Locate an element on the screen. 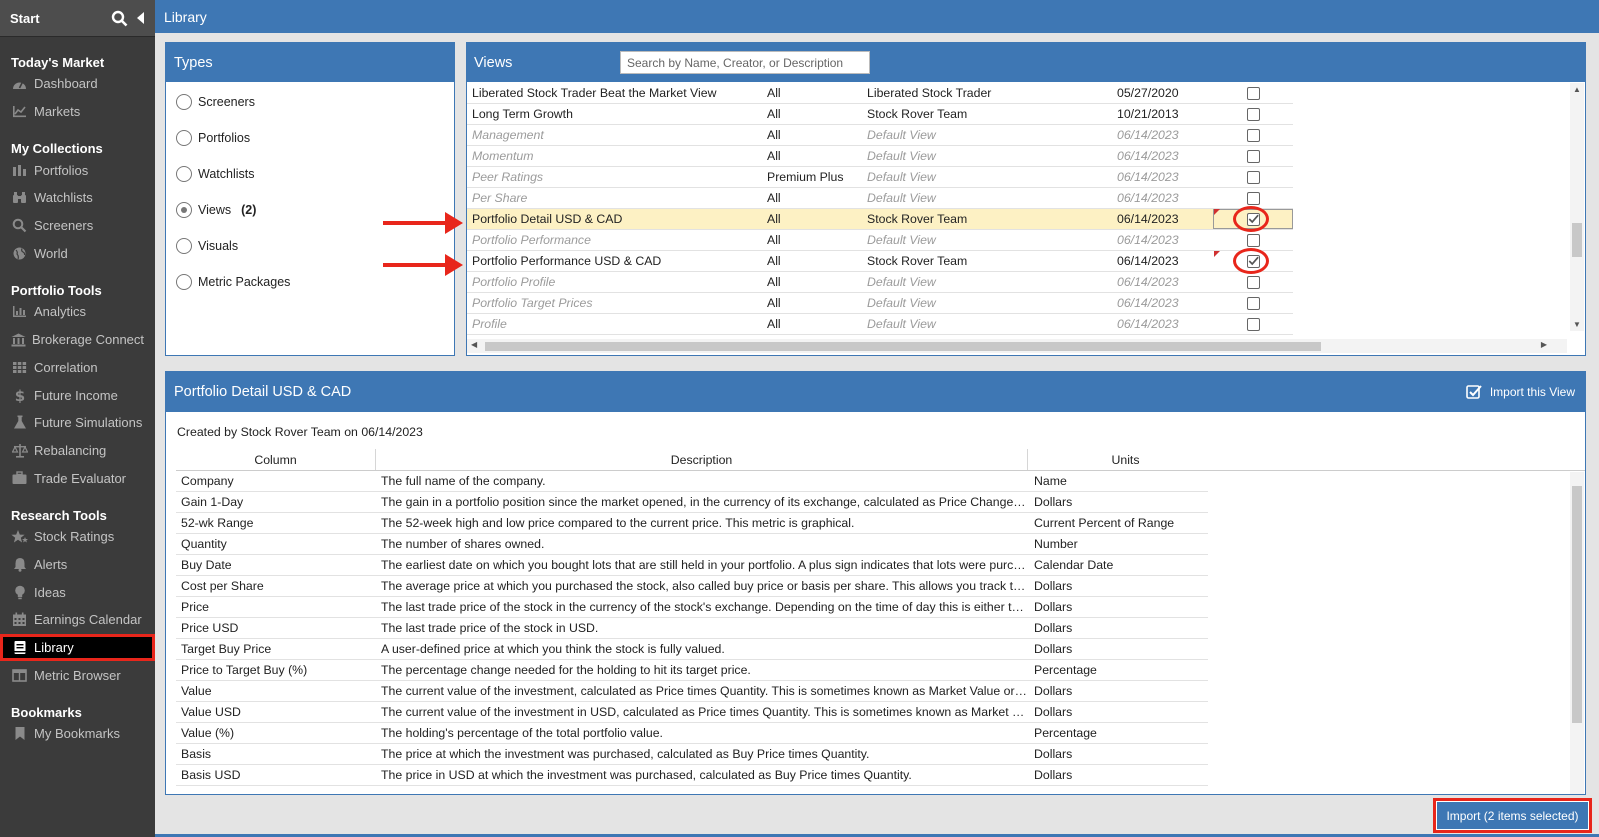 The height and width of the screenshot is (837, 1599). sidebar-item-label: World is located at coordinates (51, 253).